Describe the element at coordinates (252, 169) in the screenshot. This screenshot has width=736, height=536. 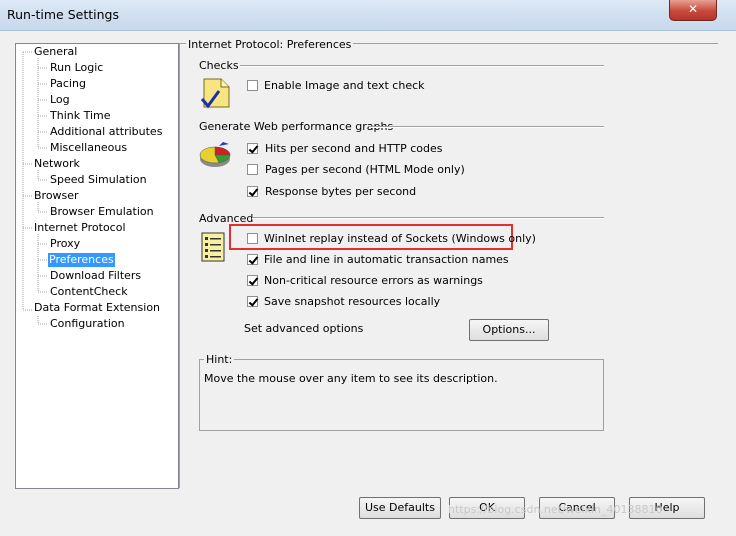
I see `pages-per-second-checkbox` at that location.